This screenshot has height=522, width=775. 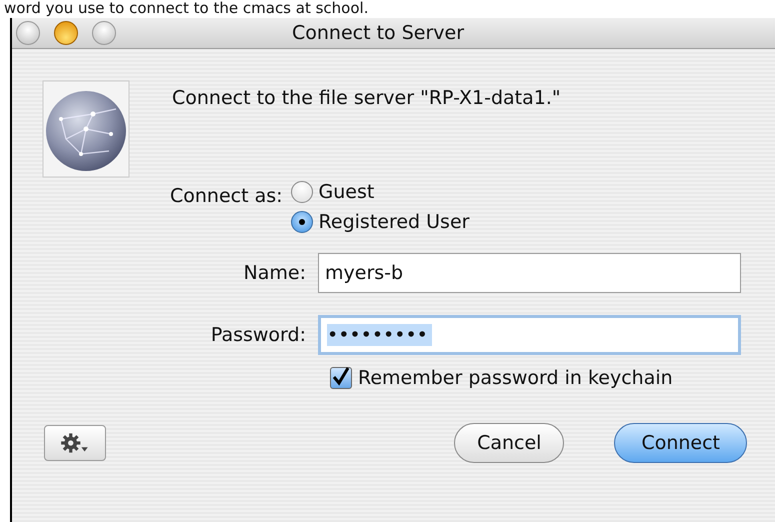 What do you see at coordinates (258, 335) in the screenshot?
I see `field-label: Password:` at bounding box center [258, 335].